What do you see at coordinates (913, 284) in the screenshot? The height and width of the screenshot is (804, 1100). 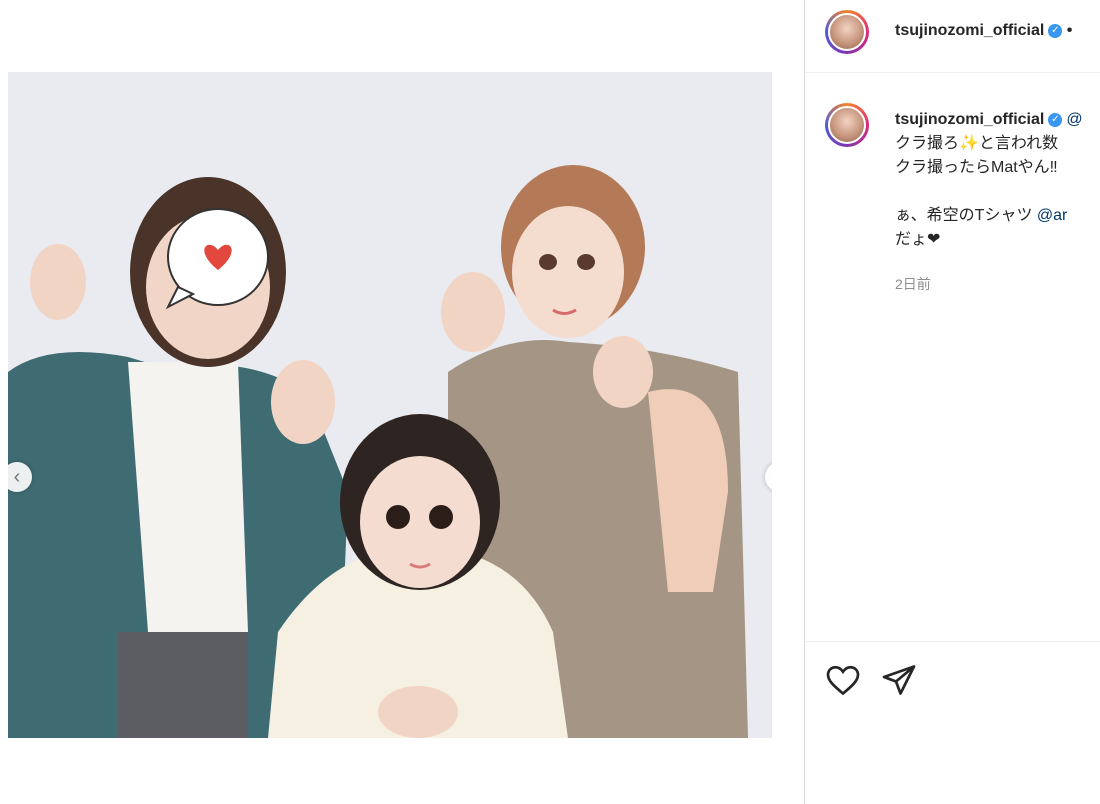 I see `post-timestamp: 2日前` at bounding box center [913, 284].